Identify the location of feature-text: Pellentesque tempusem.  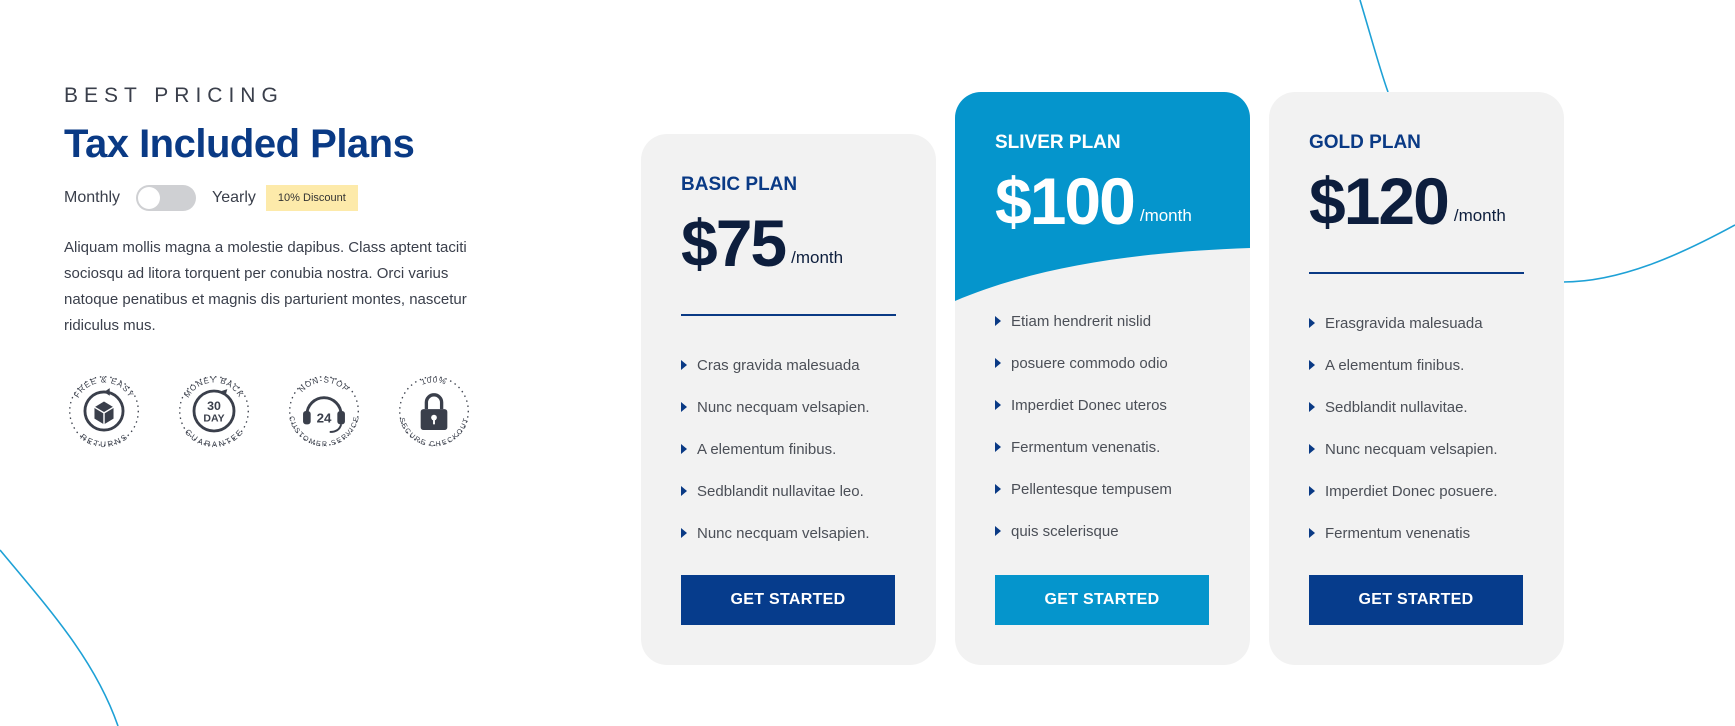
(1091, 489).